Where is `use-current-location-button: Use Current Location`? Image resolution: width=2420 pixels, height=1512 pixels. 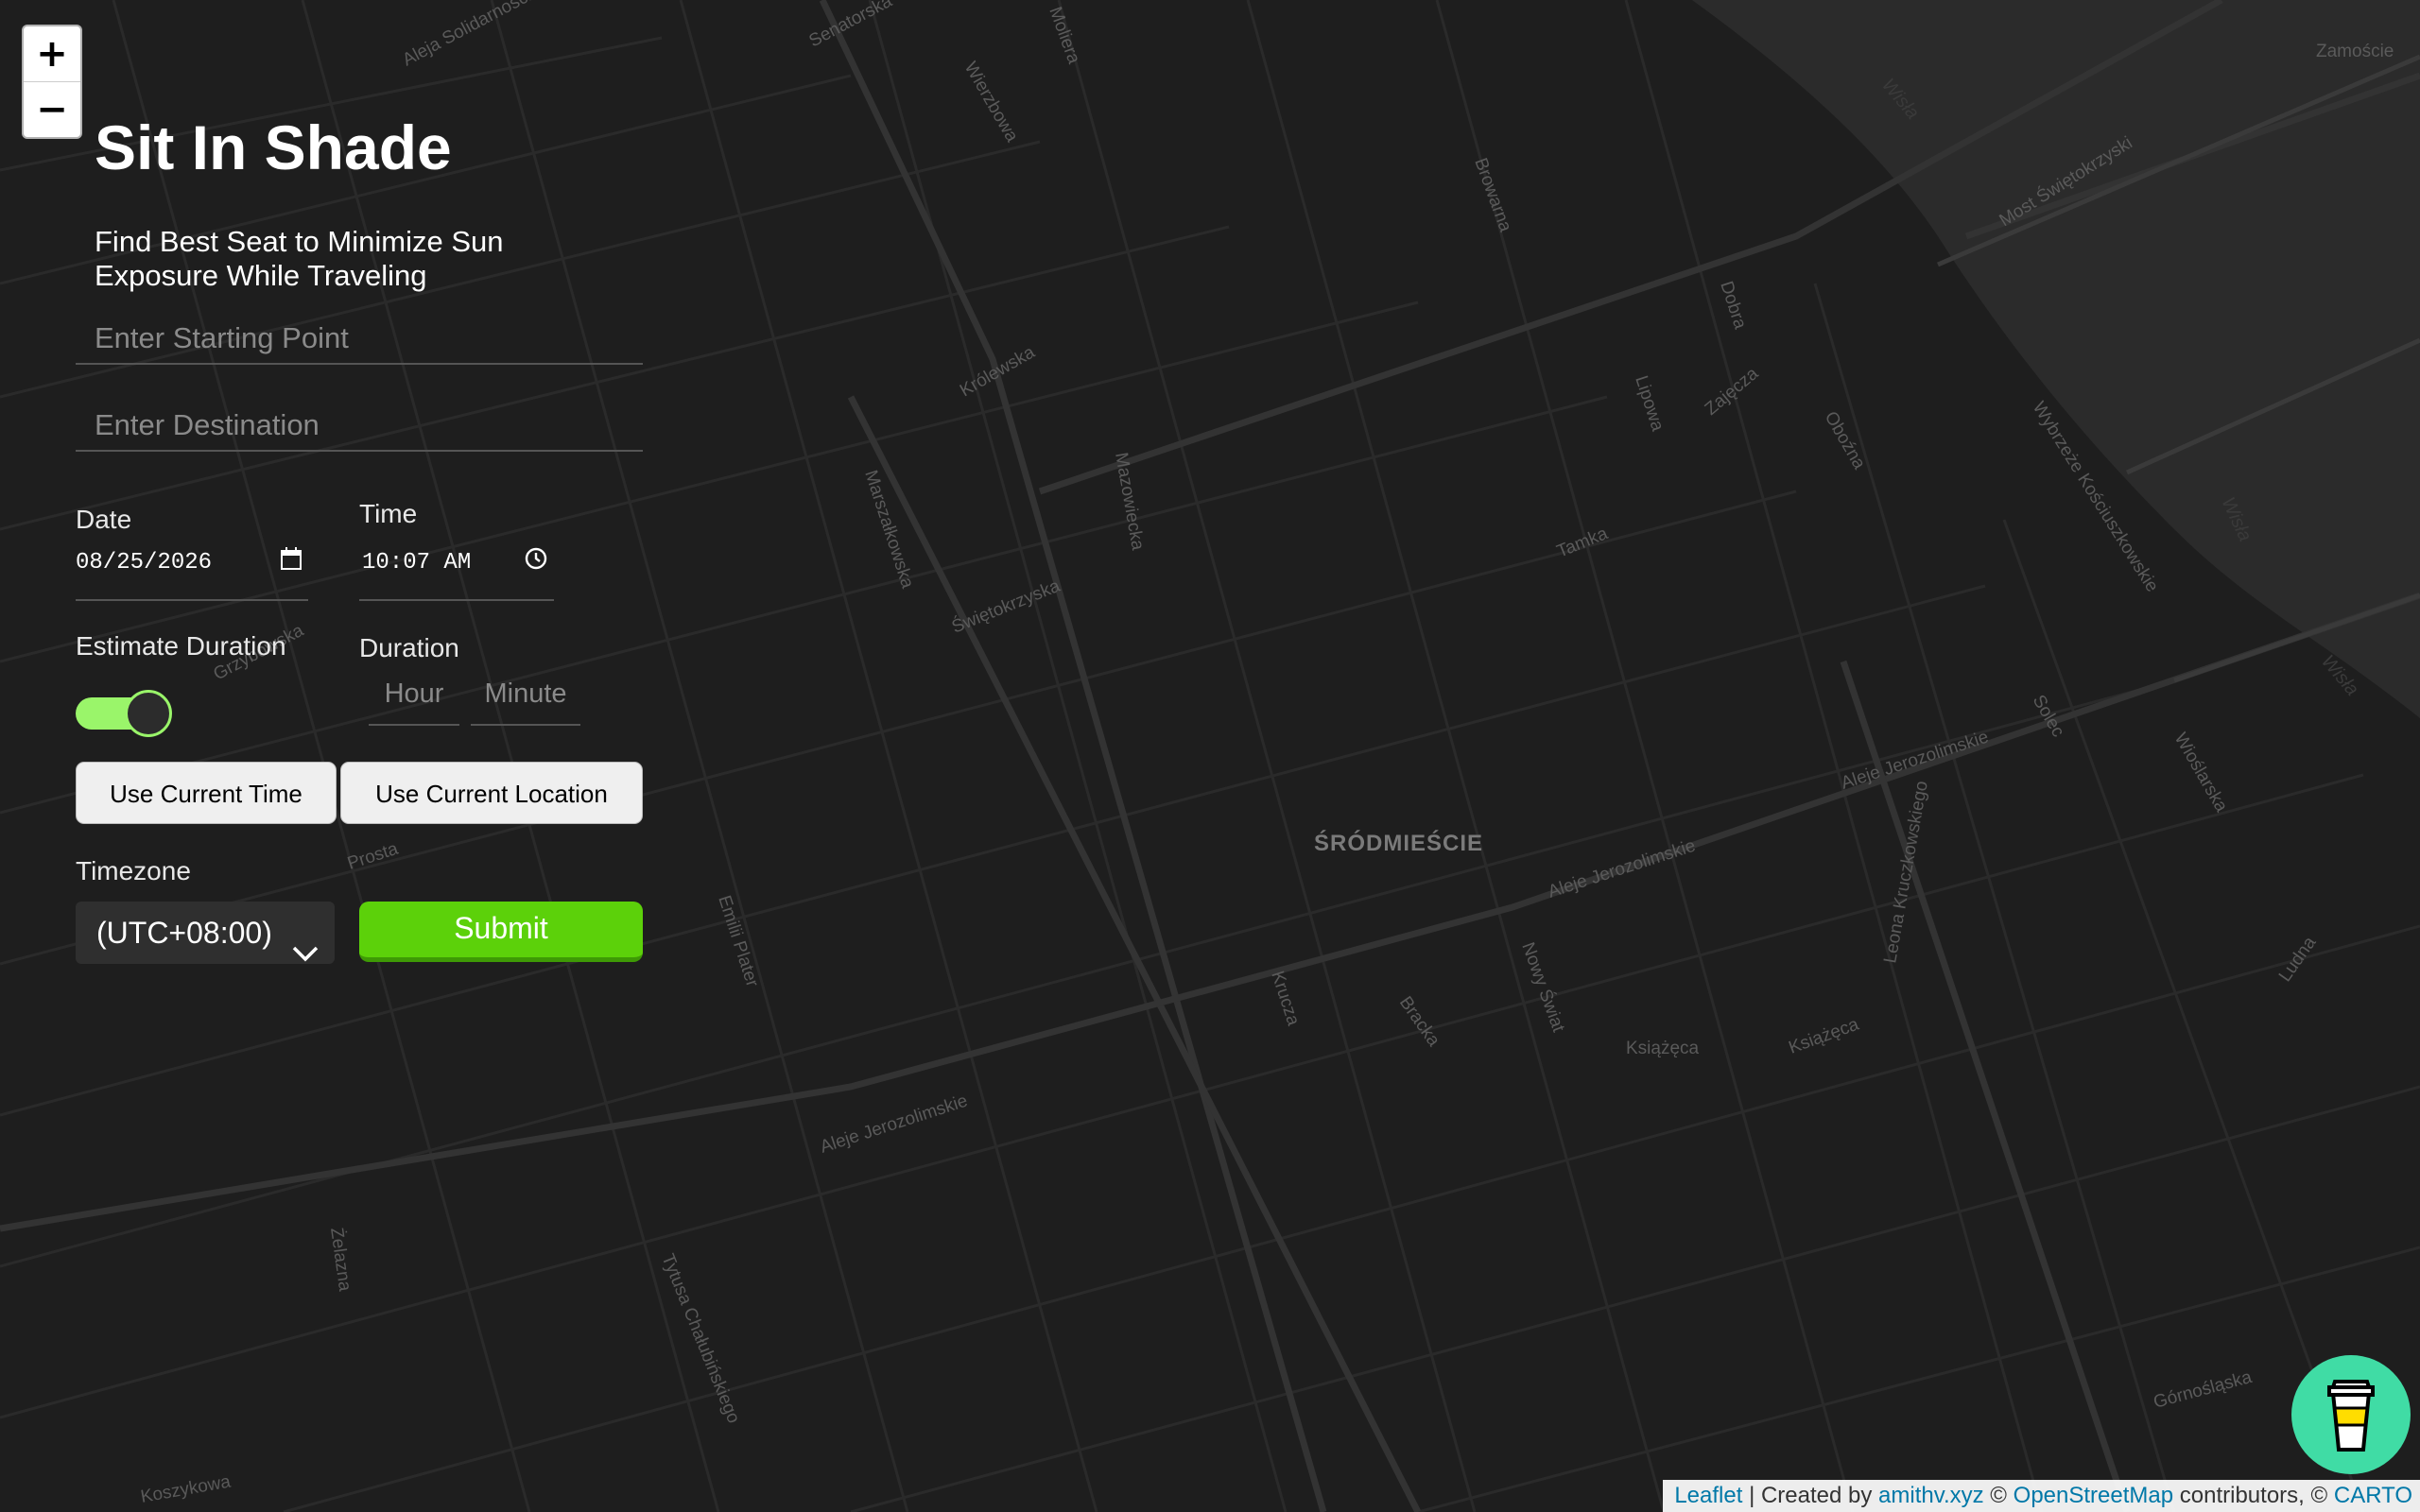 use-current-location-button: Use Current Location is located at coordinates (491, 793).